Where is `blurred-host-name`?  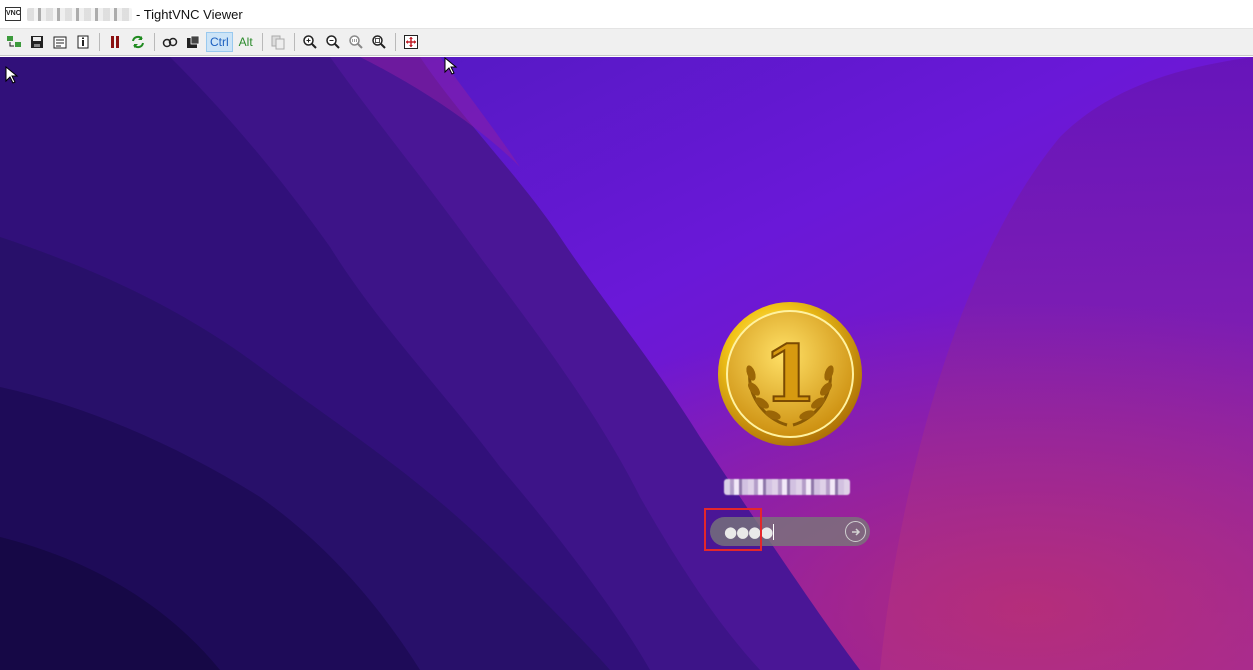
blurred-host-name is located at coordinates (79, 14).